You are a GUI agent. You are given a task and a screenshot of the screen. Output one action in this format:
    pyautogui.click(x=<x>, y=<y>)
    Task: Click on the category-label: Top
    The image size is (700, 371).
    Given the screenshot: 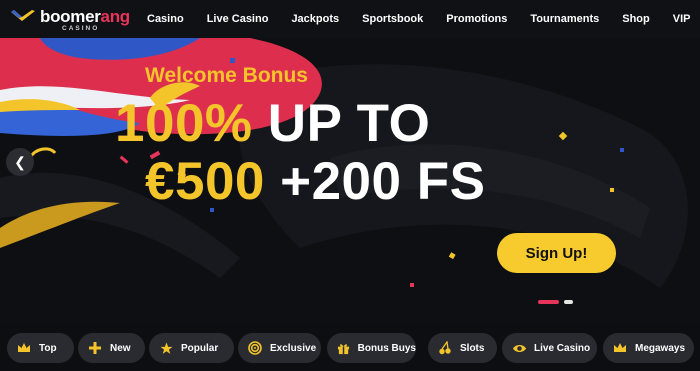 What is the action you would take?
    pyautogui.click(x=48, y=348)
    